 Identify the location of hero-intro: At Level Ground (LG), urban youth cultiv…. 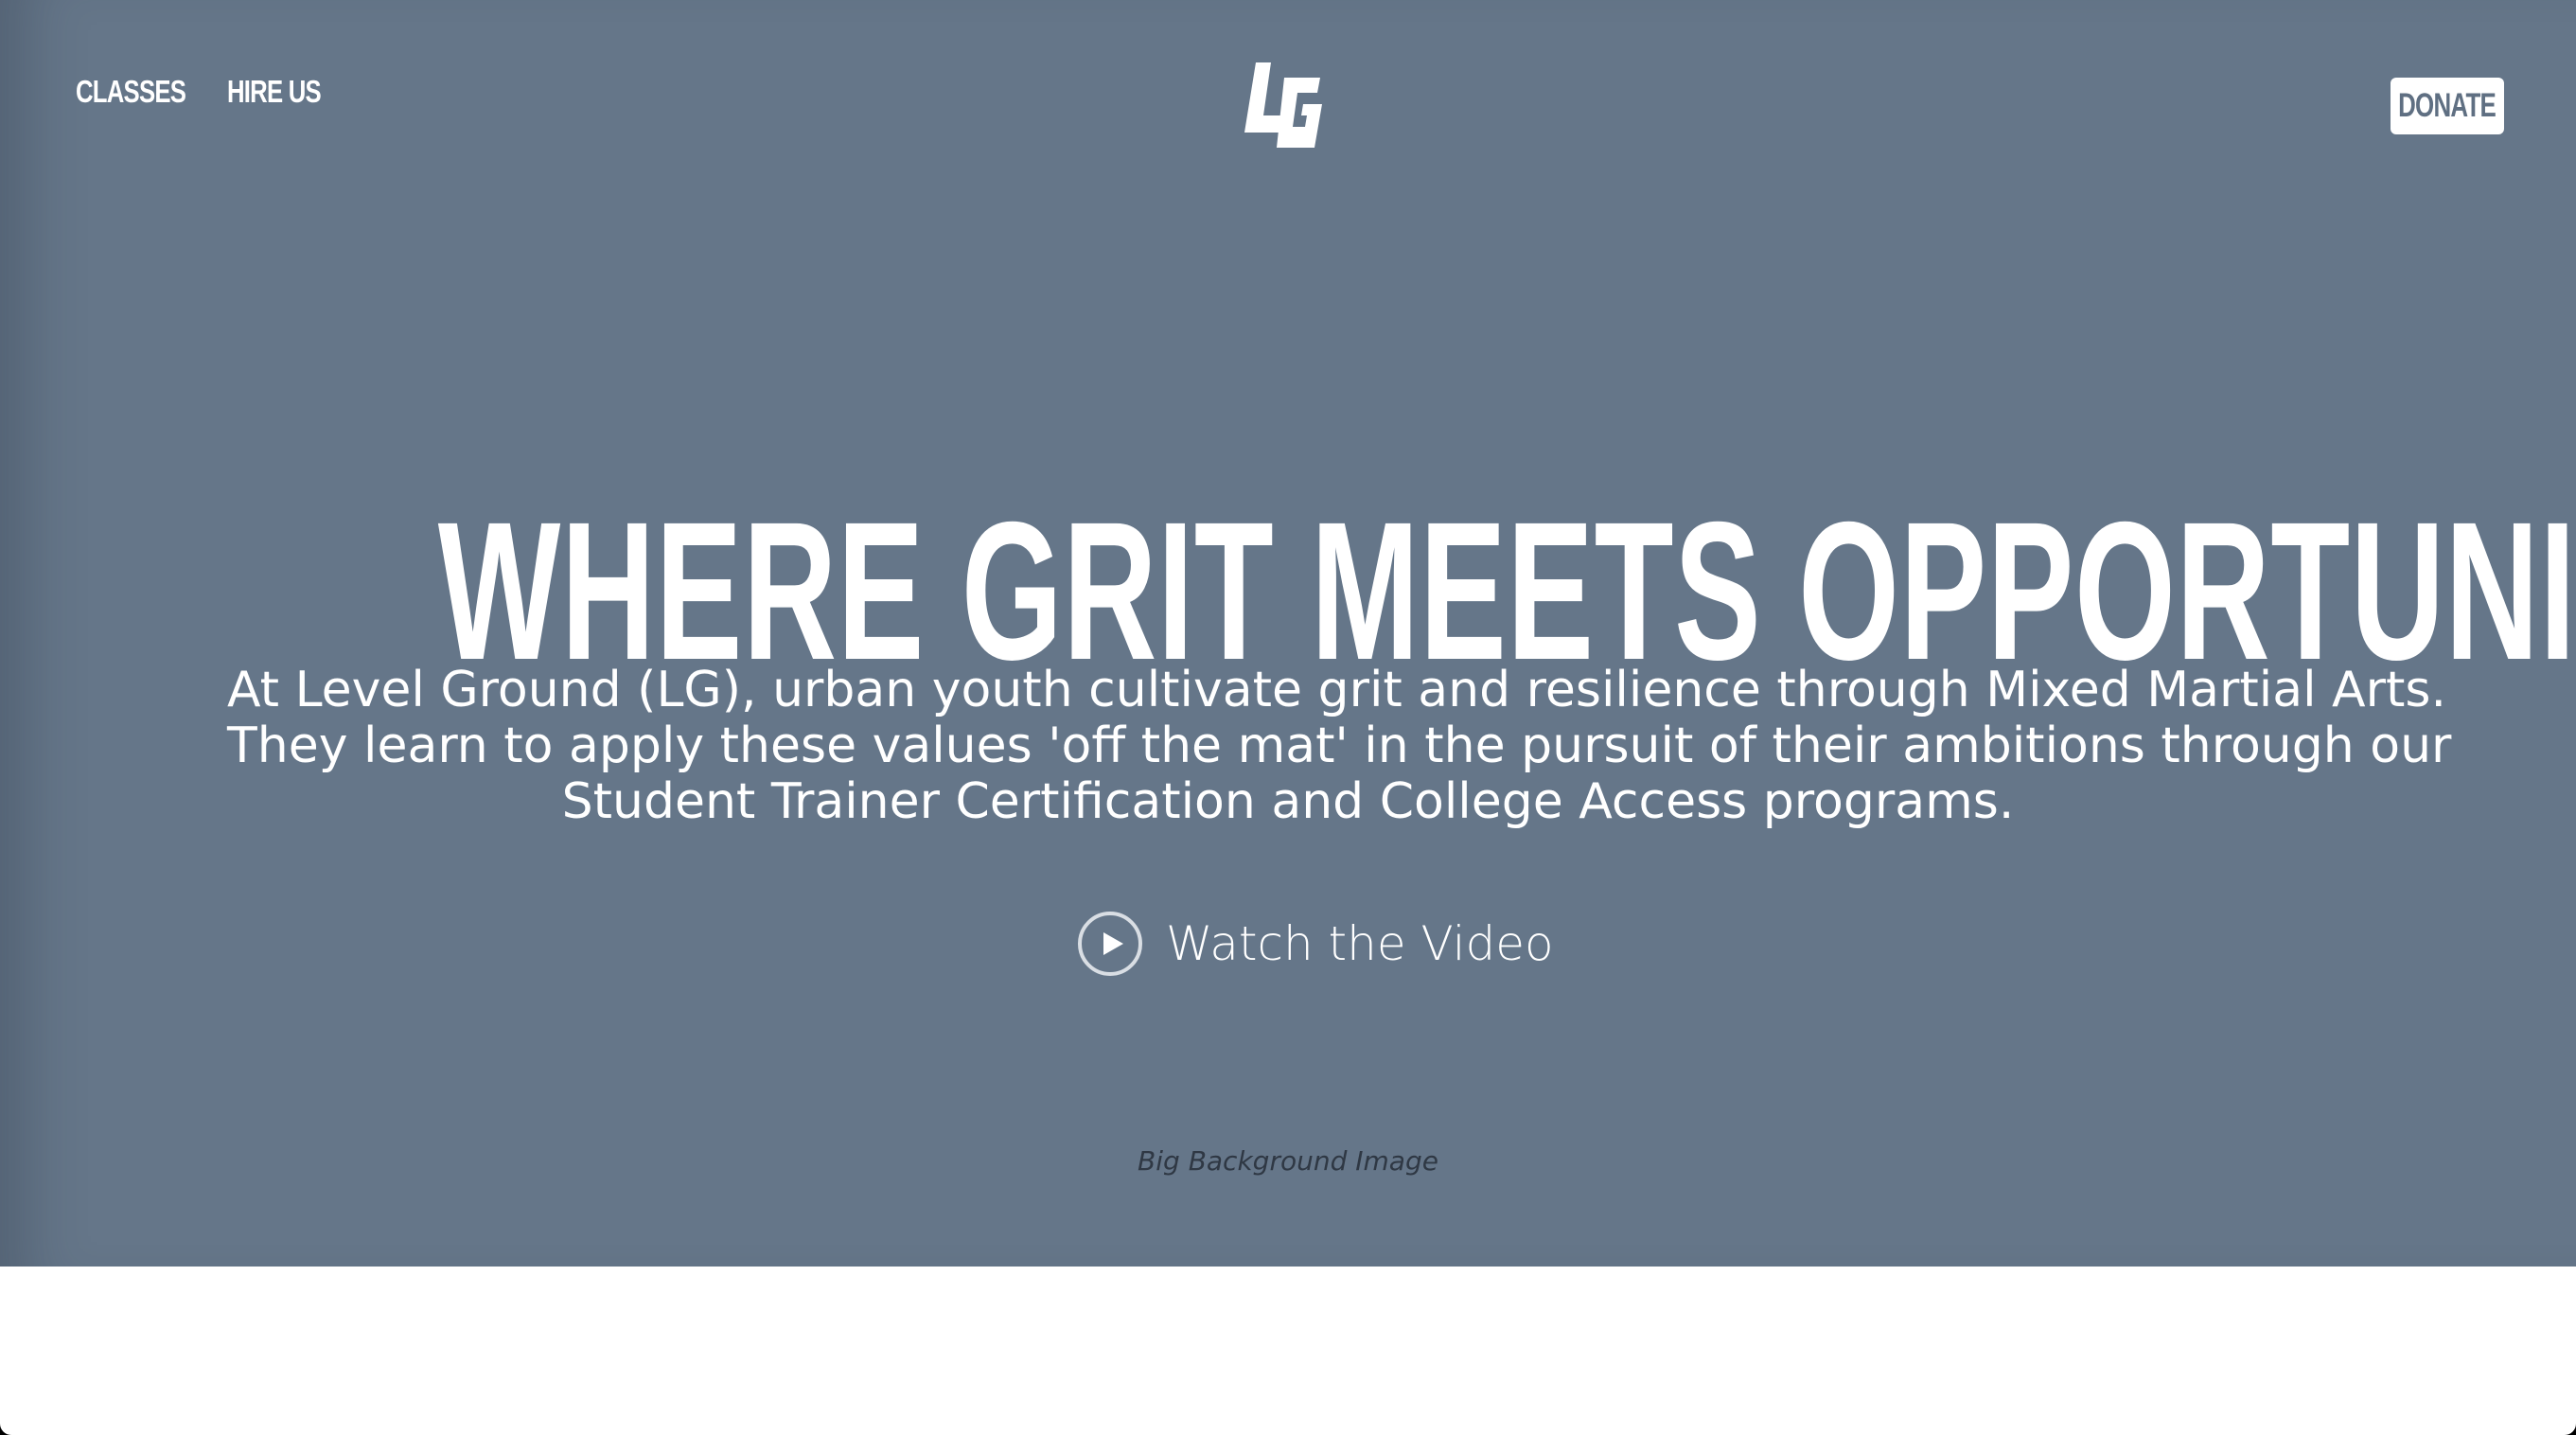
(1339, 746).